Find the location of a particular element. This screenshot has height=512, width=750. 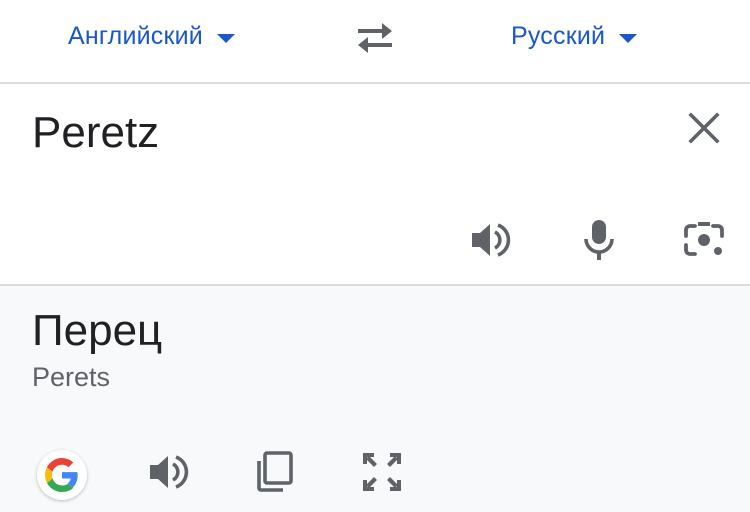

close-icon is located at coordinates (704, 128).